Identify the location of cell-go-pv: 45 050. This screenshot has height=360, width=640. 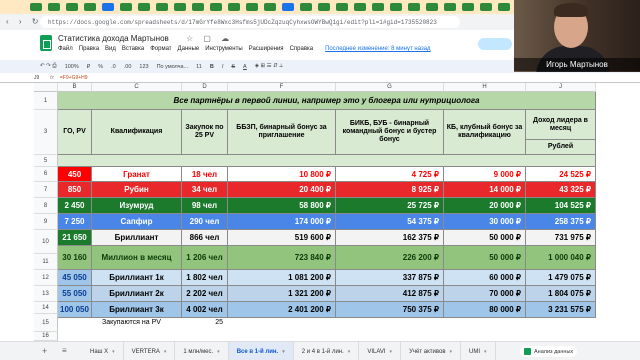
(75, 278).